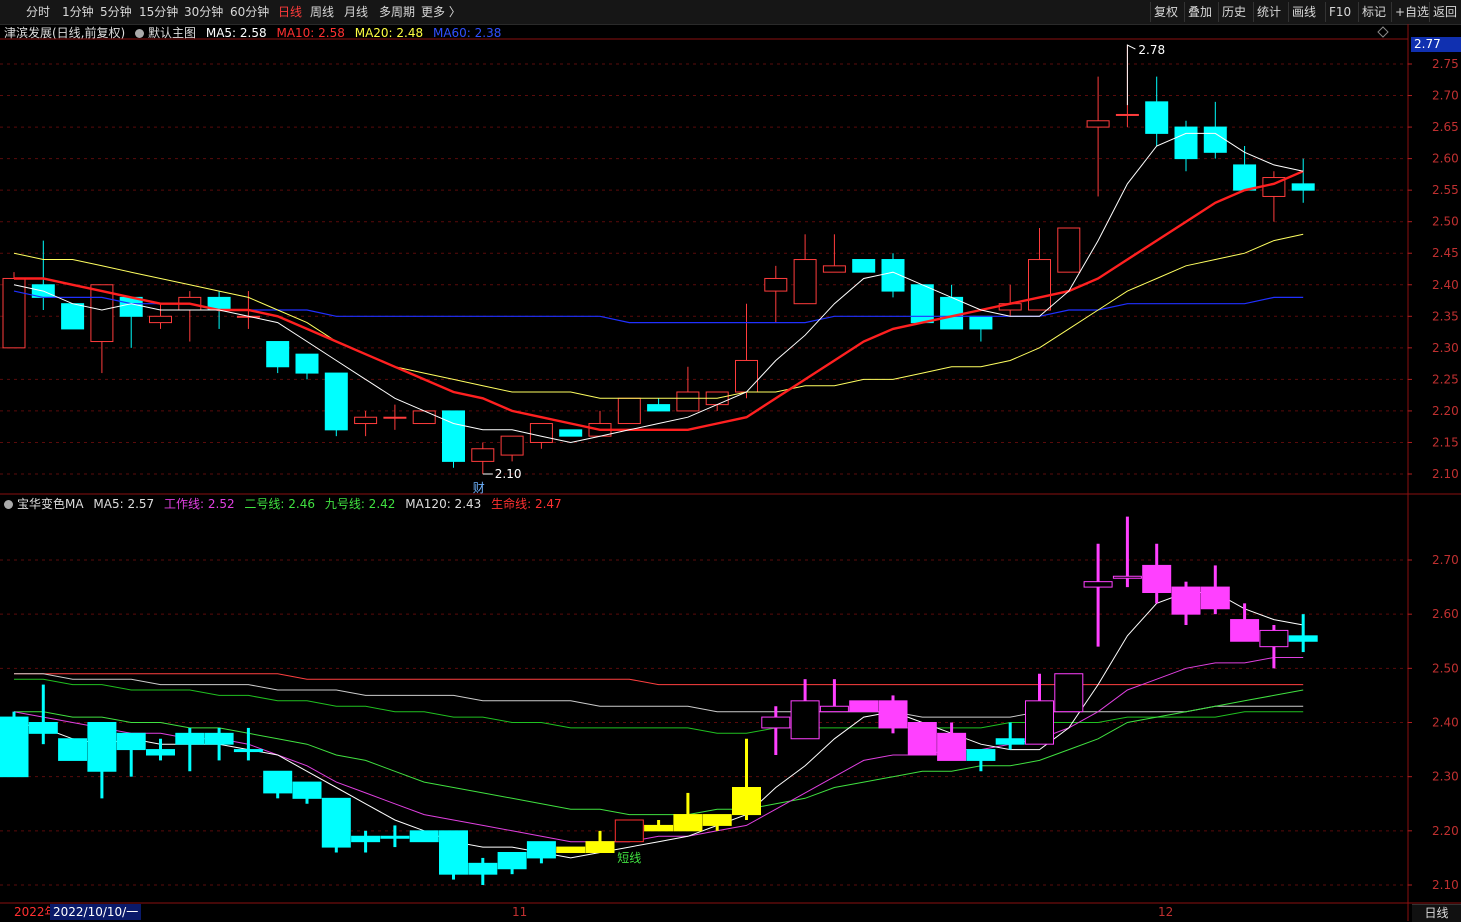 This screenshot has height=922, width=1461. Describe the element at coordinates (360, 504) in the screenshot. I see `line9-value: 九号线: 2.42` at that location.